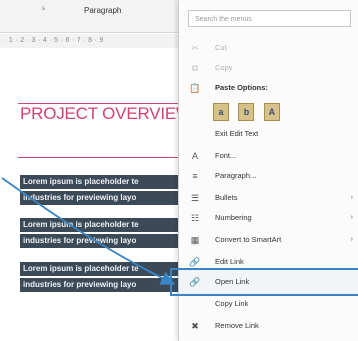  What do you see at coordinates (195, 262) in the screenshot?
I see `edit-link-icon: 🔗` at bounding box center [195, 262].